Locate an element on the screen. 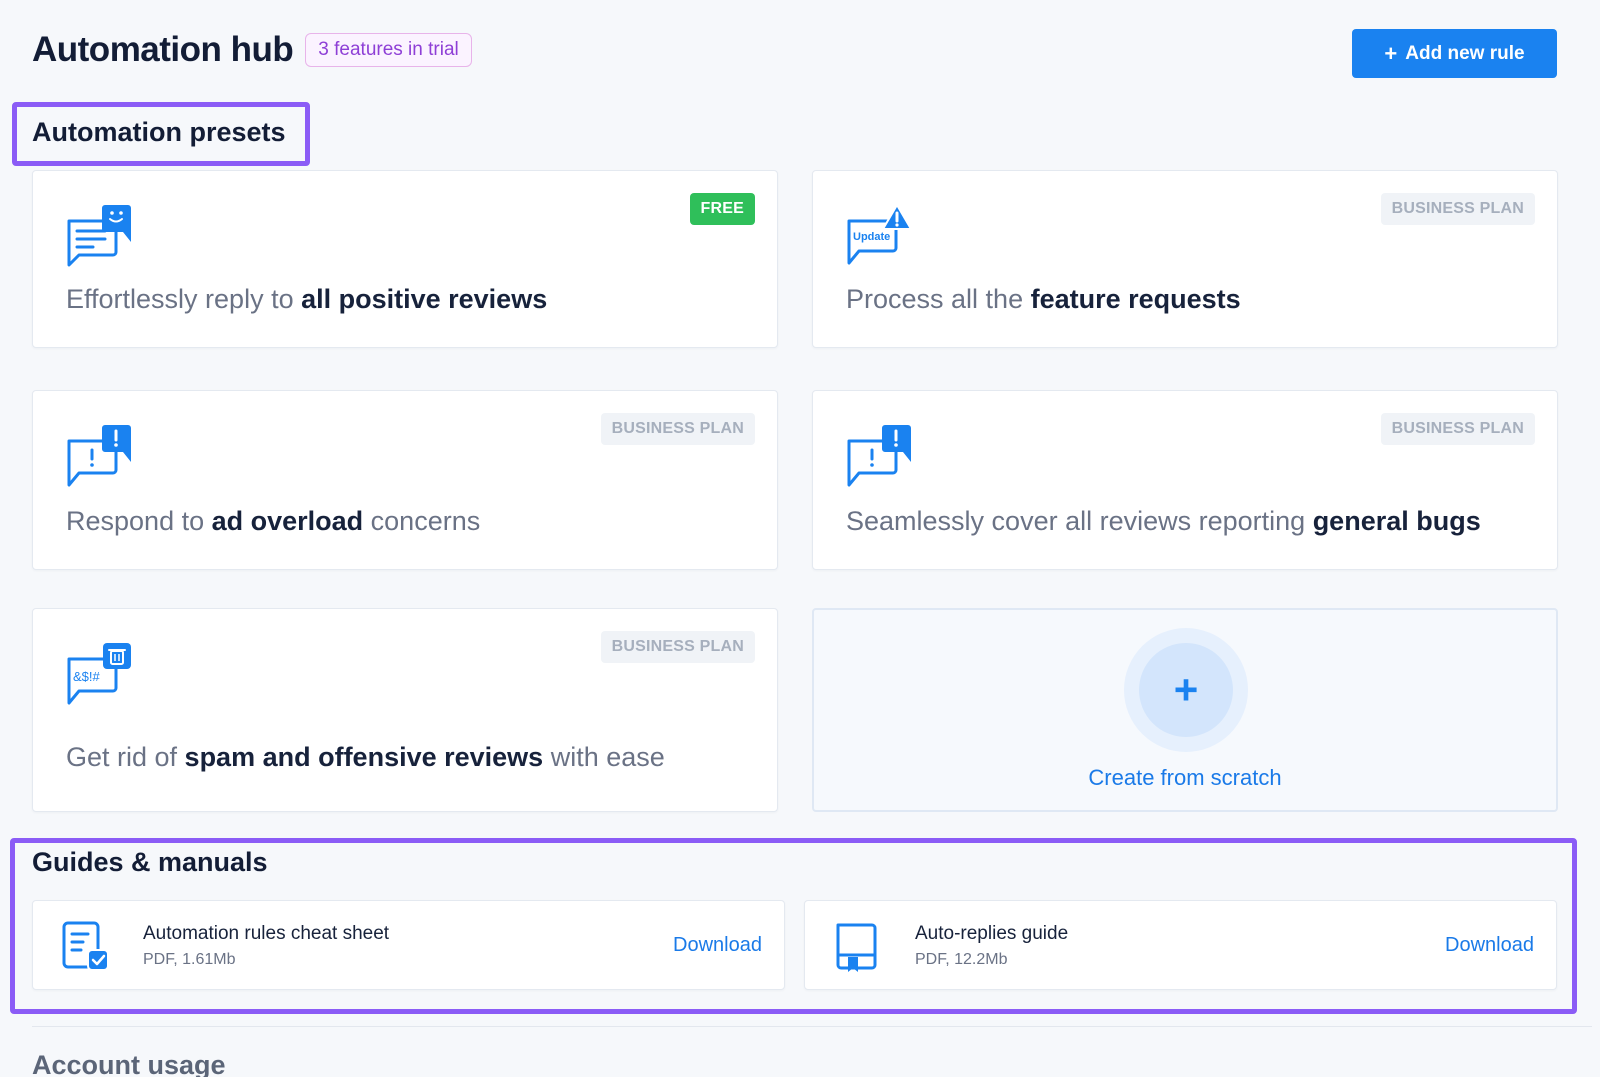 This screenshot has width=1600, height=1077. book-icon is located at coordinates (856, 947).